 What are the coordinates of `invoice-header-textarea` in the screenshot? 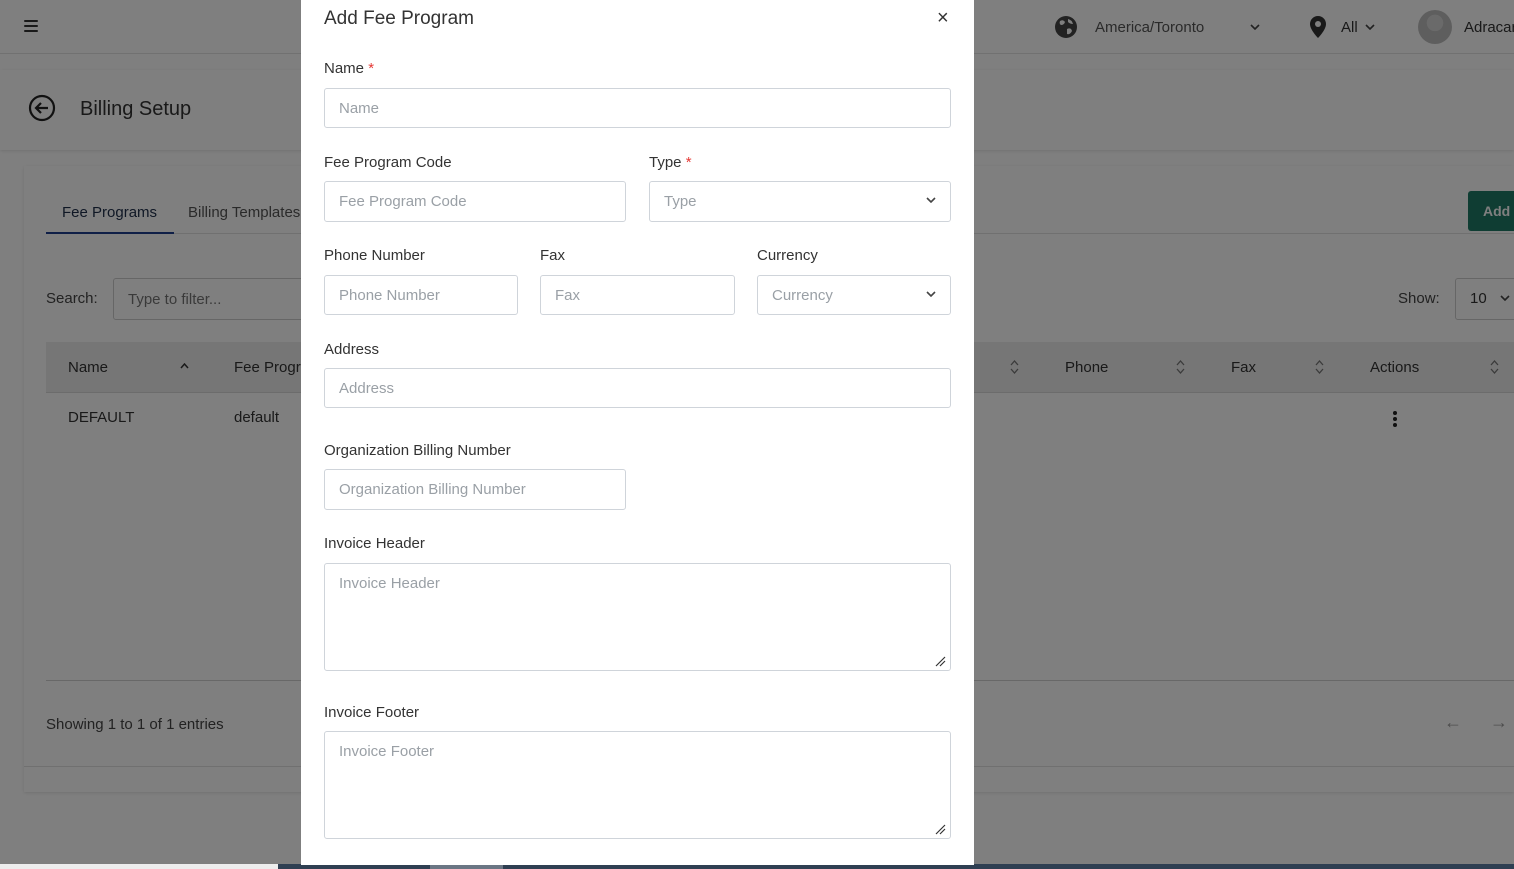 It's located at (637, 617).